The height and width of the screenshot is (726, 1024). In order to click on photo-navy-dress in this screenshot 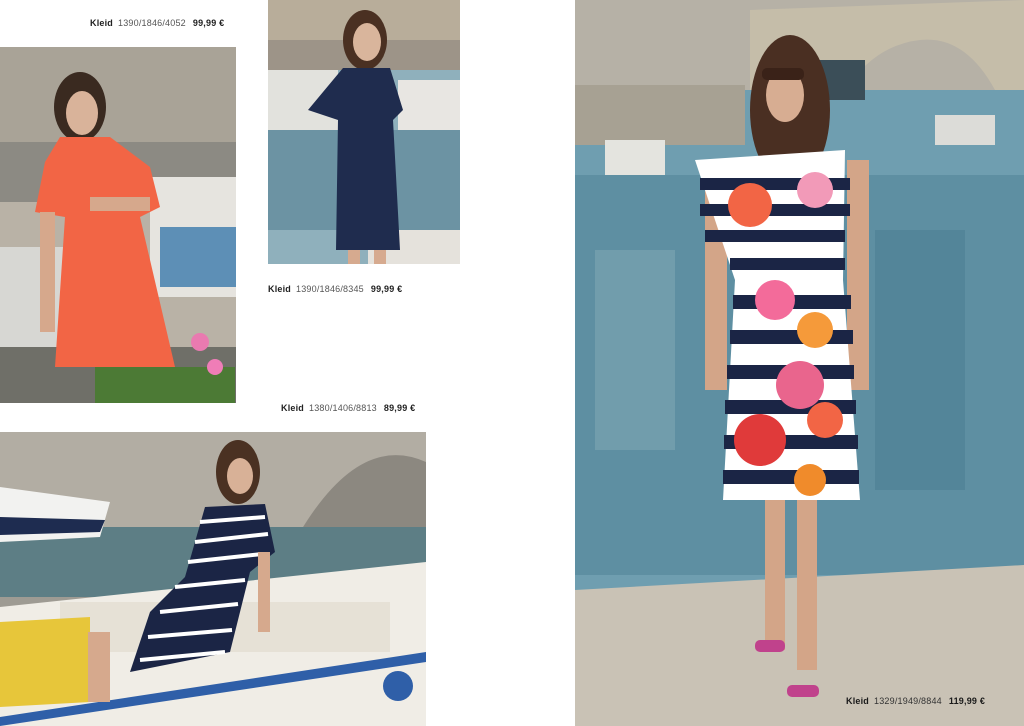, I will do `click(364, 132)`.